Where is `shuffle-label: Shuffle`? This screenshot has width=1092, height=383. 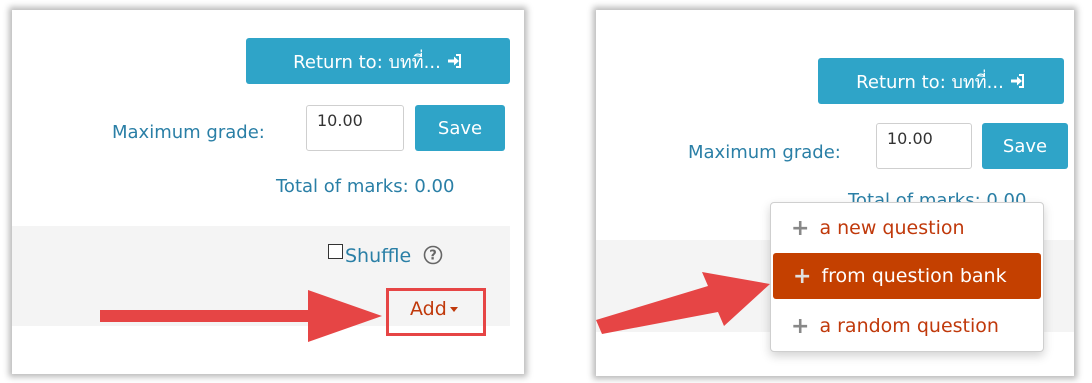 shuffle-label: Shuffle is located at coordinates (378, 256).